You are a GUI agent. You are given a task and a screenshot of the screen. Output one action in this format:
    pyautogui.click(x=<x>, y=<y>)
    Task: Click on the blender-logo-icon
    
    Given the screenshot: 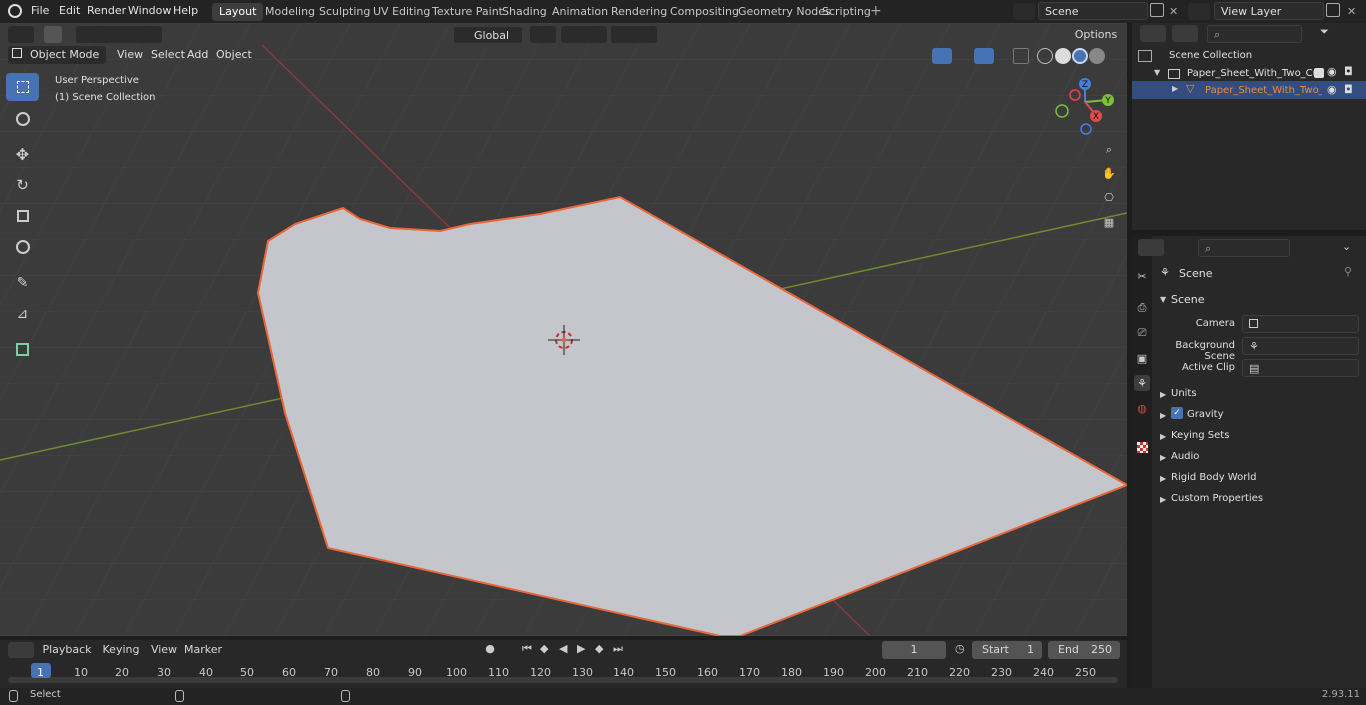 What is the action you would take?
    pyautogui.click(x=15, y=11)
    